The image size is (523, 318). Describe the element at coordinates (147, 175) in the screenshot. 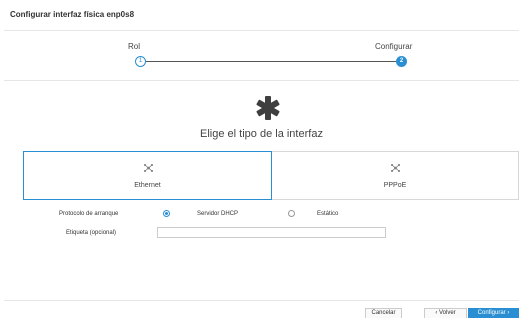

I see `type-option-ethernet: Ethernet` at that location.